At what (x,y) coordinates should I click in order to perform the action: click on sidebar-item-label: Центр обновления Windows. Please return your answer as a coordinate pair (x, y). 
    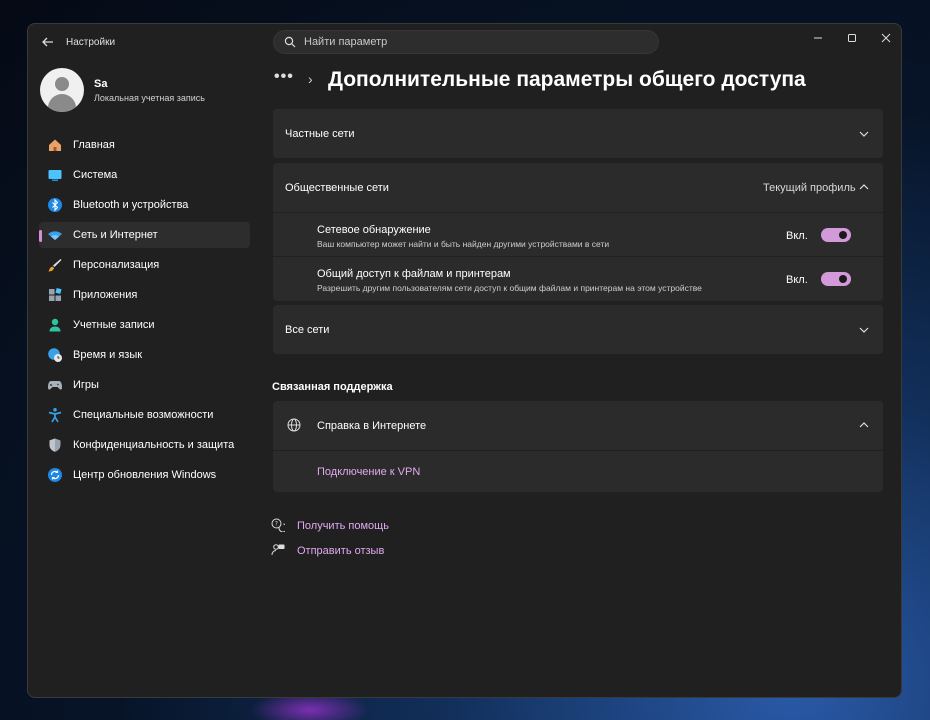
    Looking at the image, I should click on (145, 475).